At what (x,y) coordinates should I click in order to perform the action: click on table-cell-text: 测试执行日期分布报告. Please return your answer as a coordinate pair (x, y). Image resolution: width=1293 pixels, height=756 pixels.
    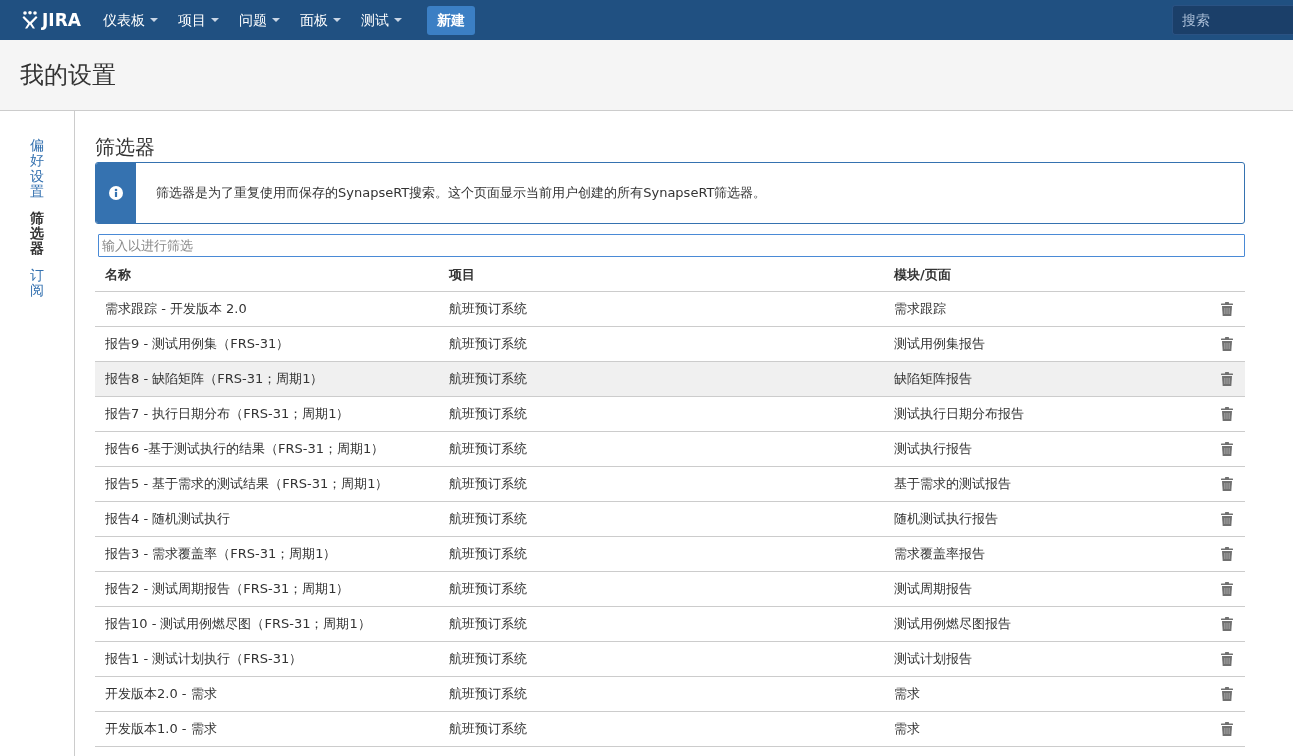
    Looking at the image, I should click on (959, 414).